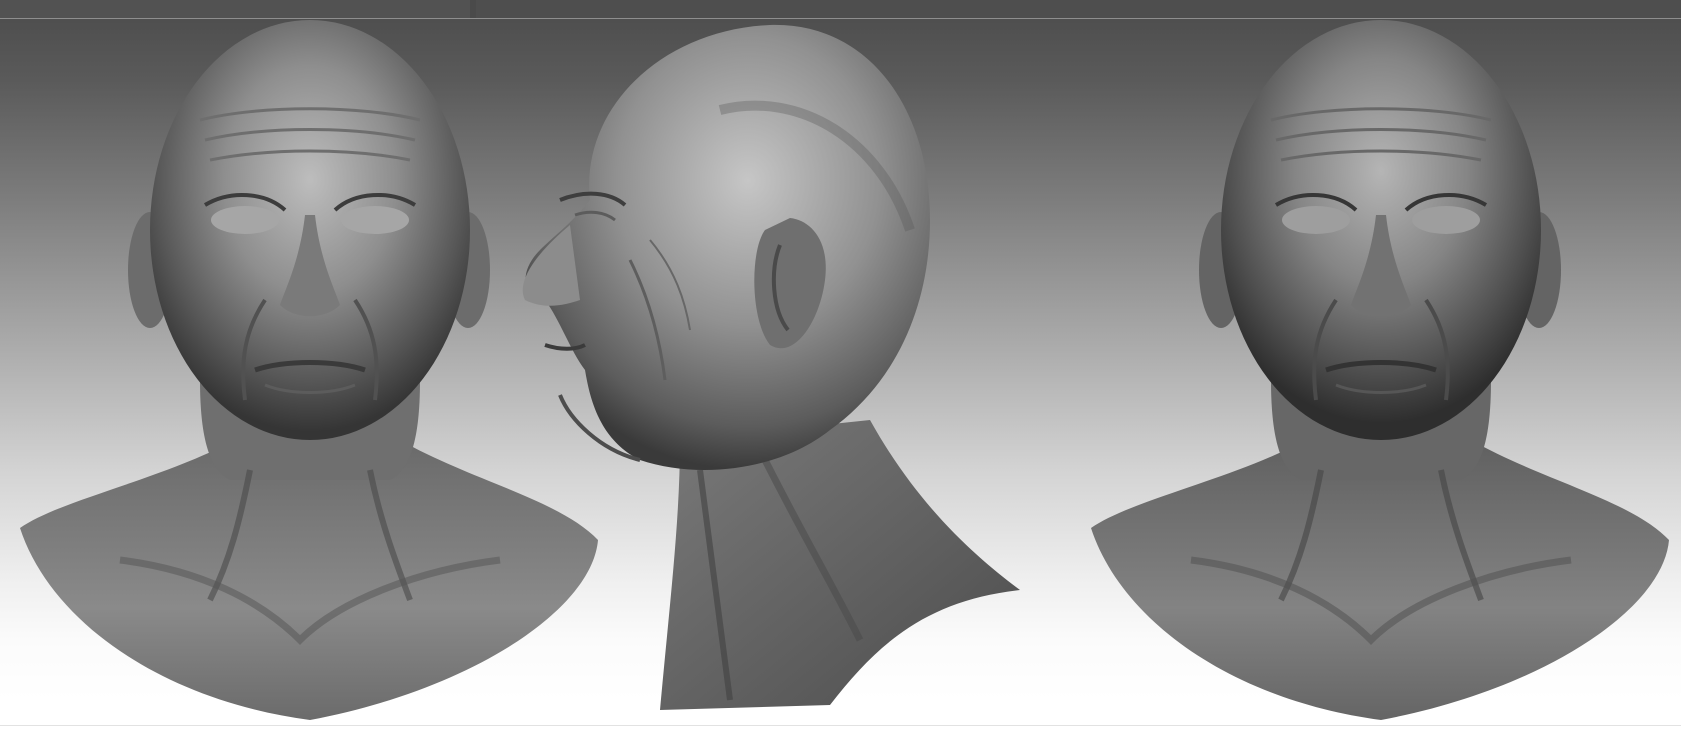 This screenshot has height=734, width=1681. I want to click on bottom-divider, so click(840, 725).